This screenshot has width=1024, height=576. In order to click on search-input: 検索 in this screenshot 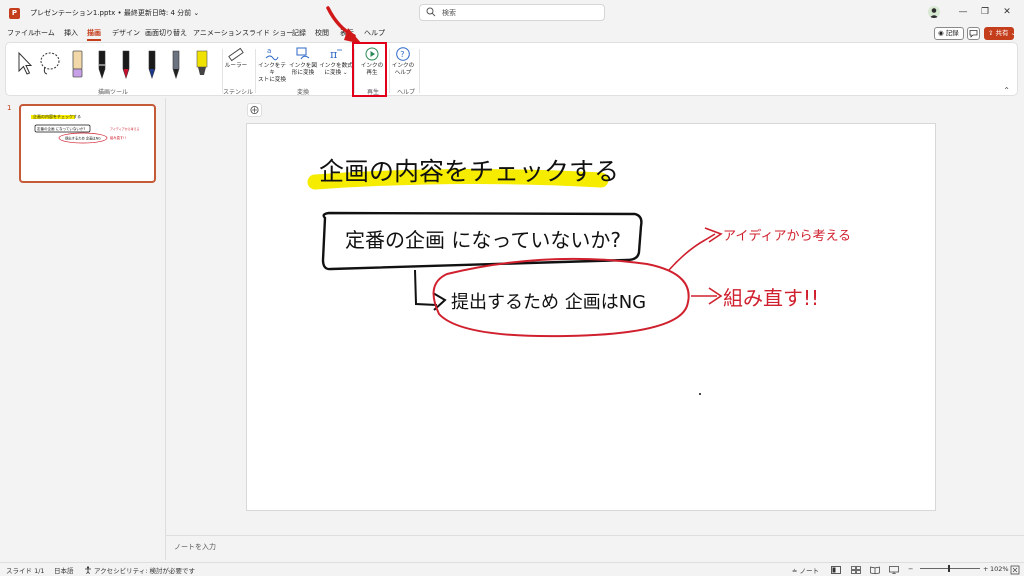, I will do `click(512, 12)`.